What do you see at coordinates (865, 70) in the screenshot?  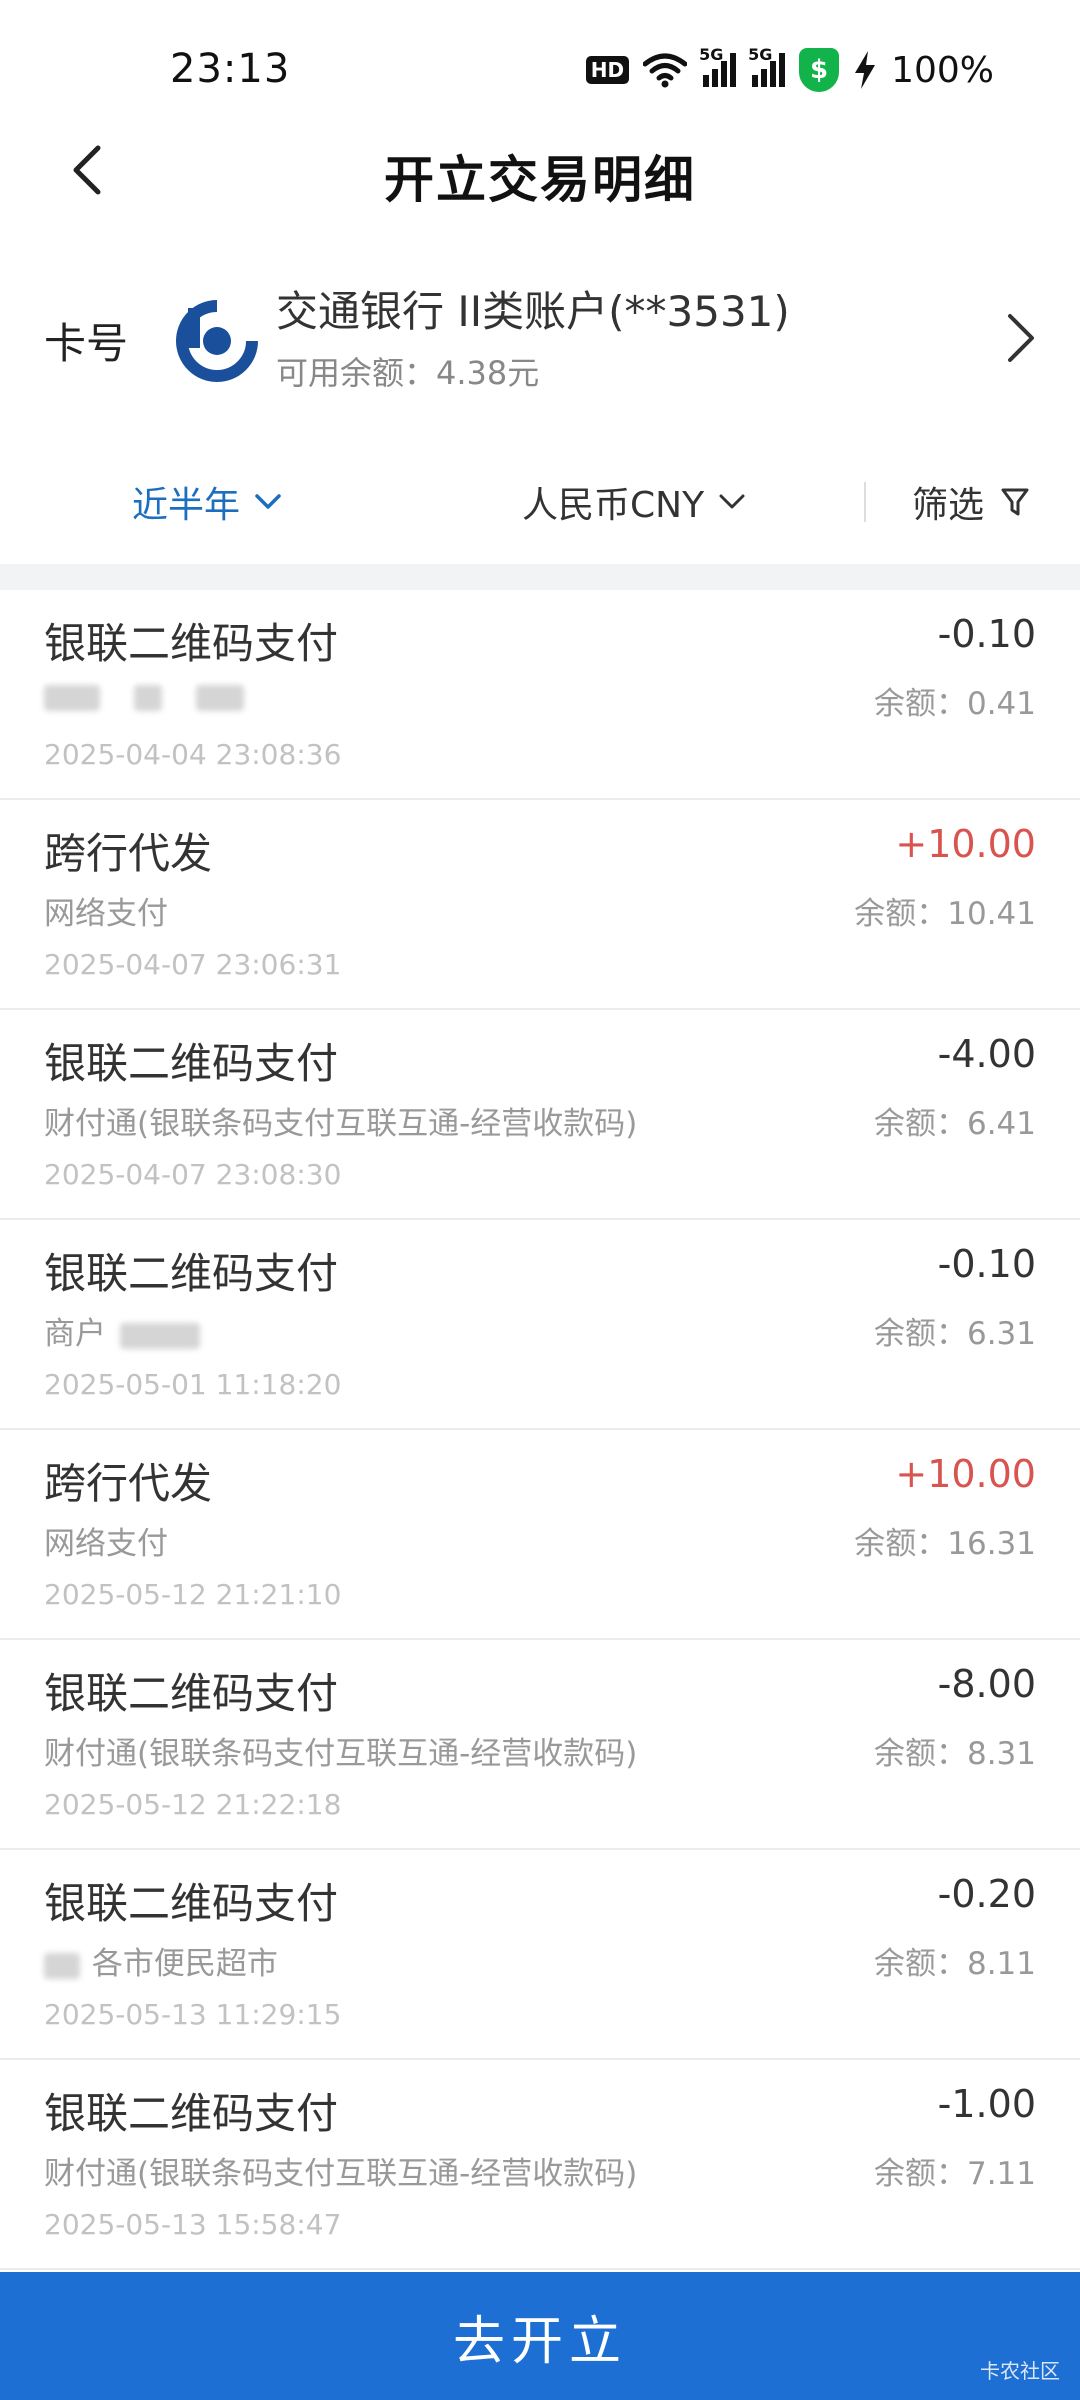 I see `charging-icon` at bounding box center [865, 70].